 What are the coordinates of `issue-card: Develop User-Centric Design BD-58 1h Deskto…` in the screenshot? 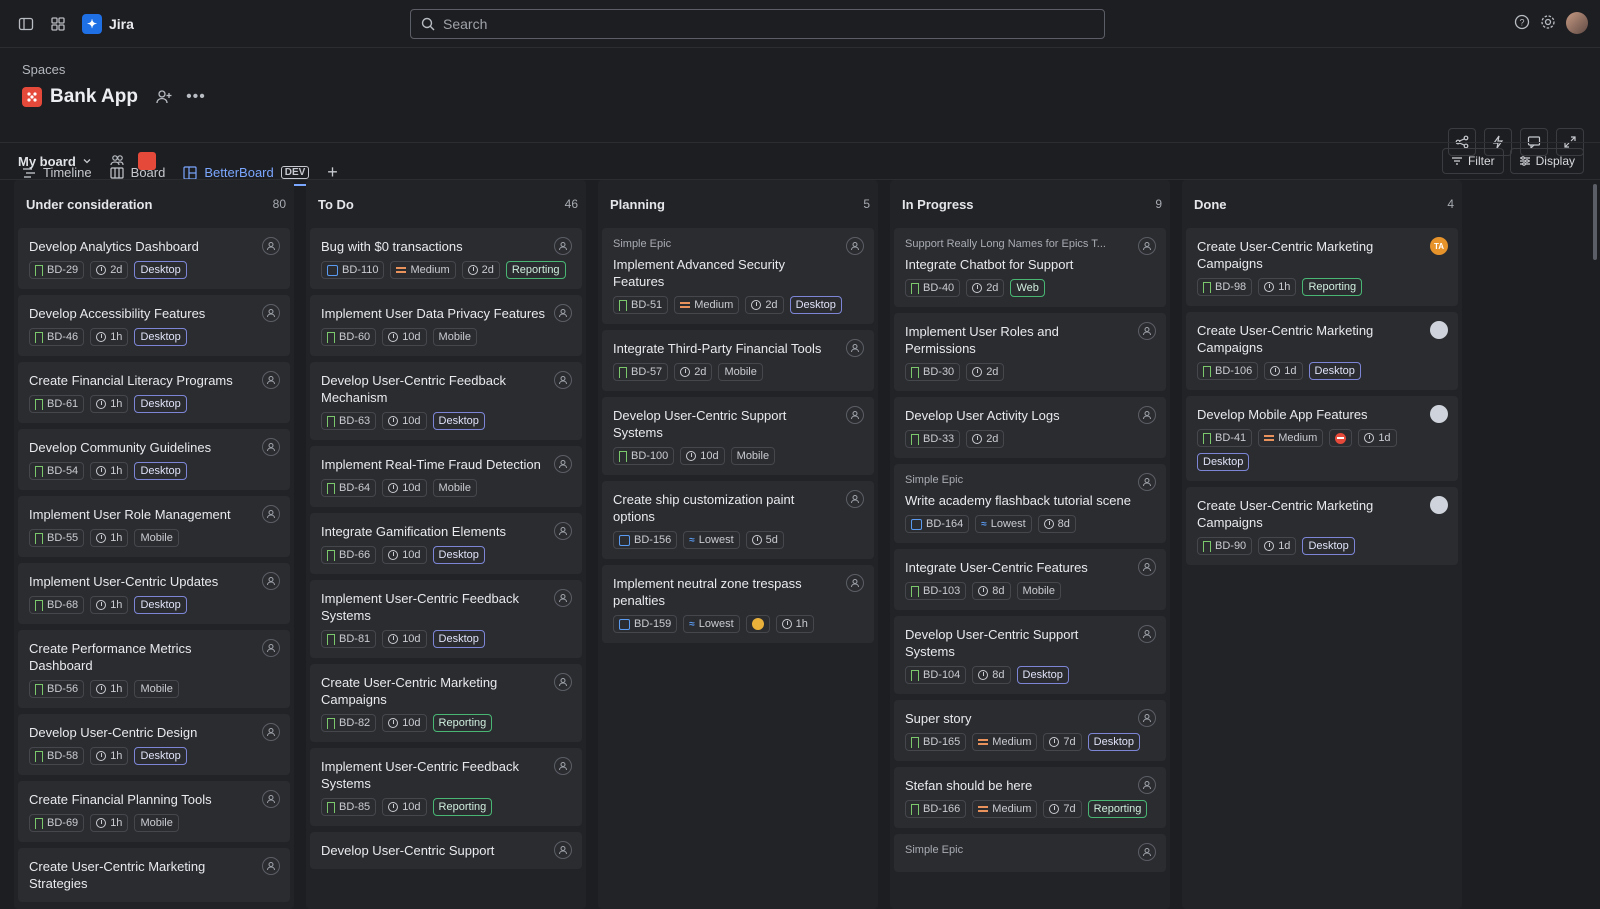 It's located at (154, 744).